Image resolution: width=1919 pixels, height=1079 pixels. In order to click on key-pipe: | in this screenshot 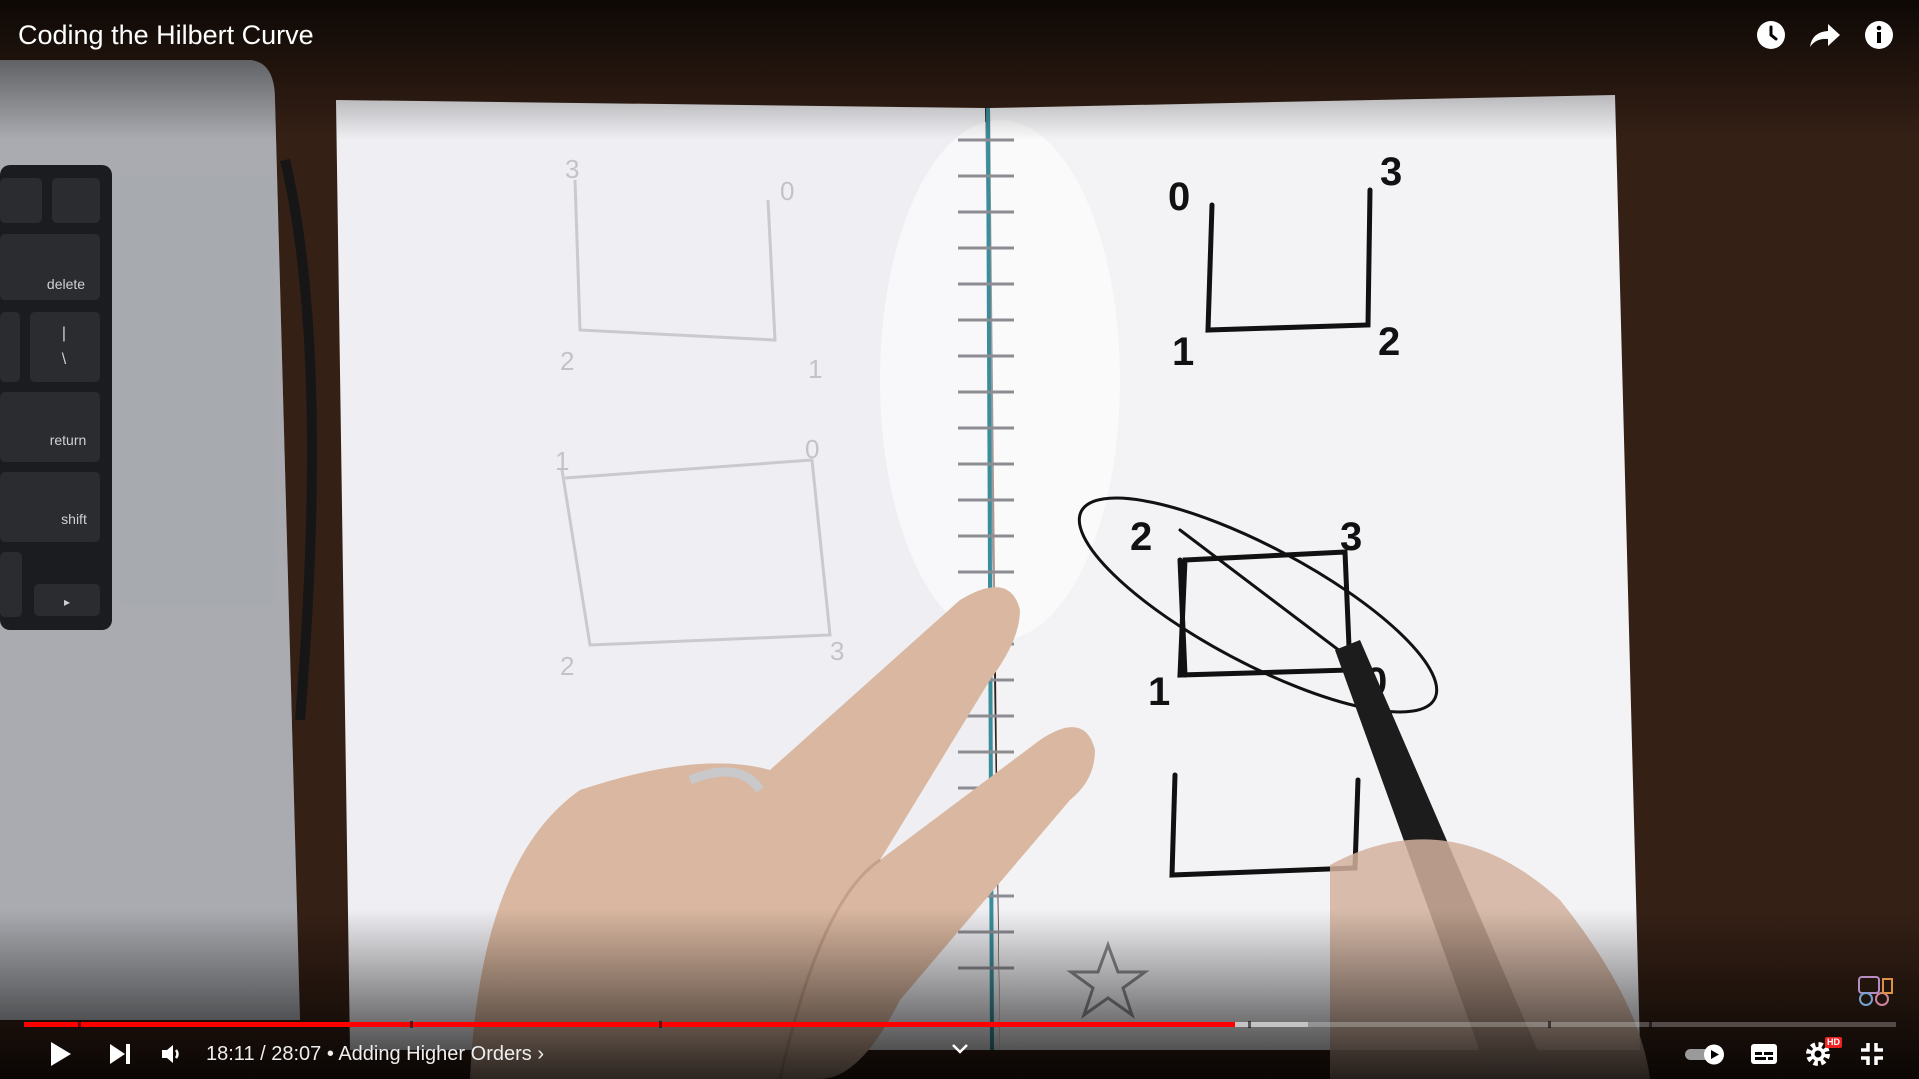, I will do `click(64, 333)`.